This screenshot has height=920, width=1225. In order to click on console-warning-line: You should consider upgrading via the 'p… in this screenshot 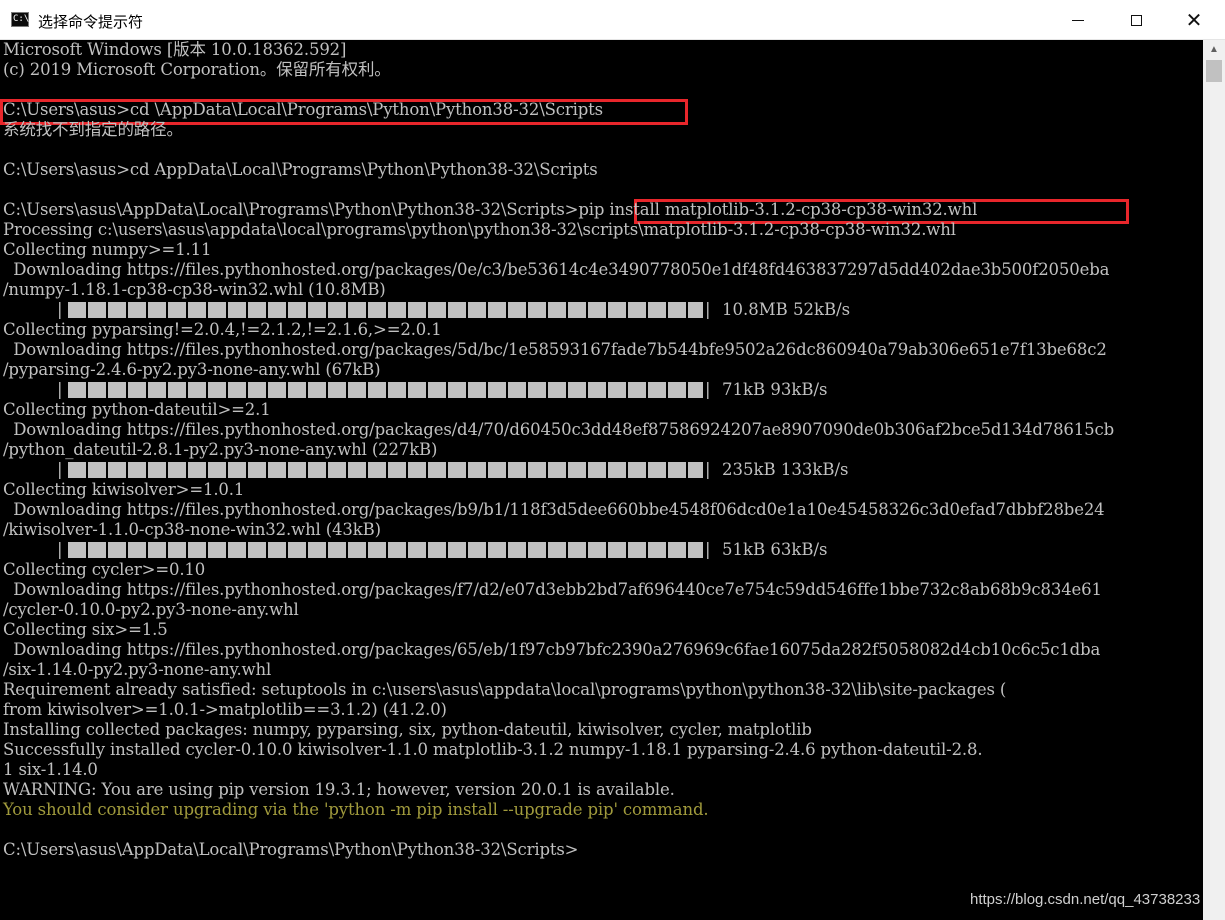, I will do `click(356, 809)`.